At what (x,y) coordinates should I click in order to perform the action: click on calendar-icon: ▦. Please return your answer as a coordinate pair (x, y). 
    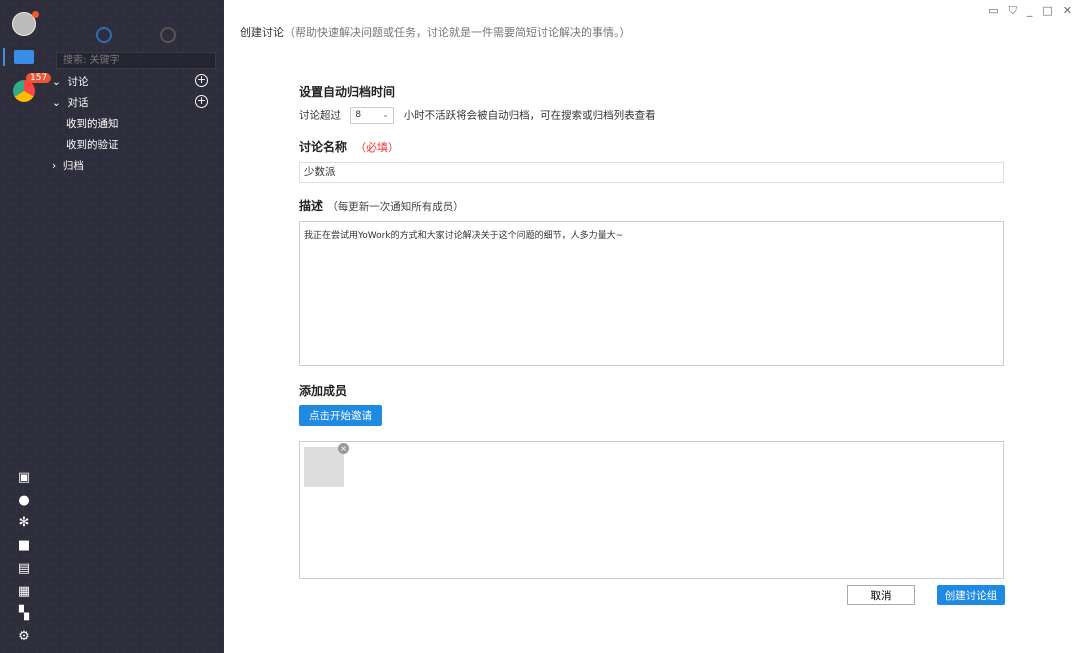
    Looking at the image, I should click on (24, 592).